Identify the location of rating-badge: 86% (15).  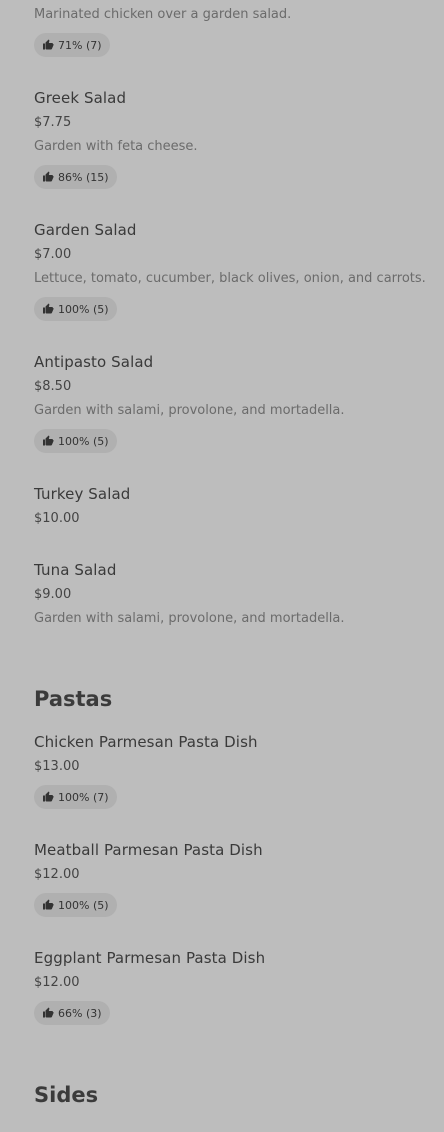
(75, 177).